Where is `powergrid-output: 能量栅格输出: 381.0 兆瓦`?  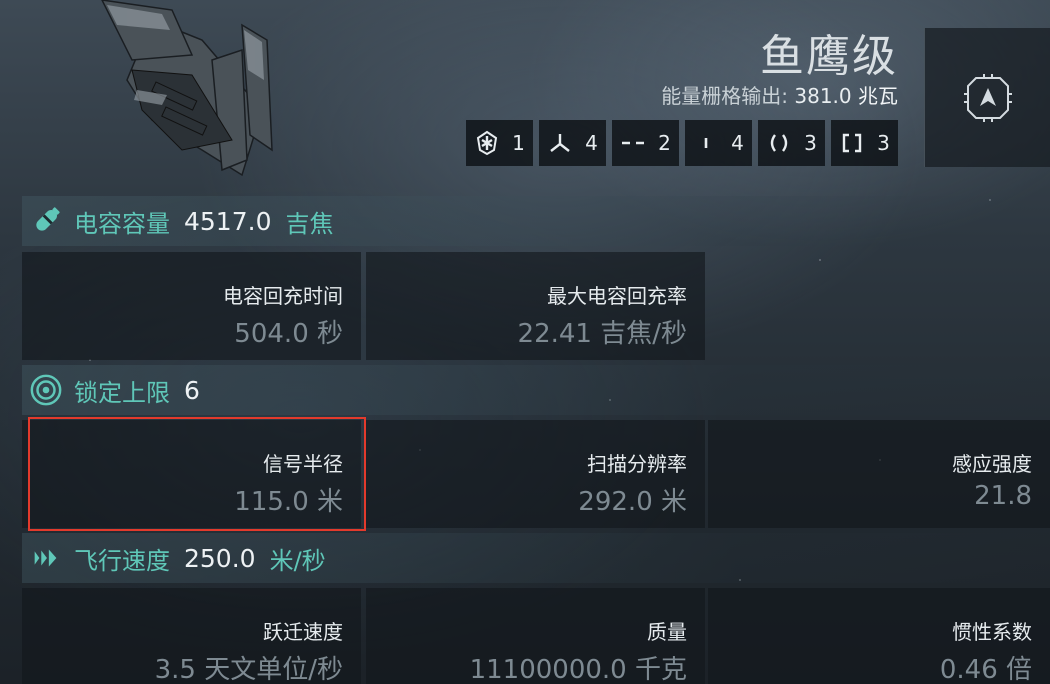 powergrid-output: 能量栅格输出: 381.0 兆瓦 is located at coordinates (779, 94).